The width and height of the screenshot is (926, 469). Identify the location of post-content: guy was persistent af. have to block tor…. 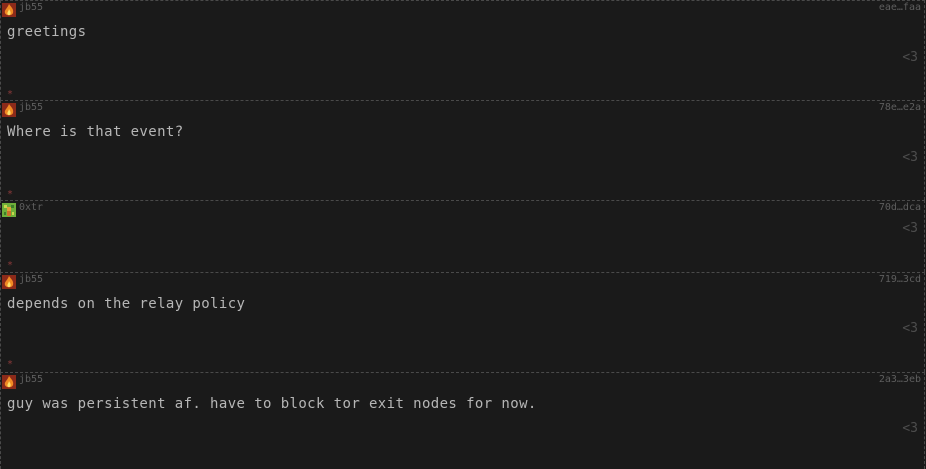
(272, 404).